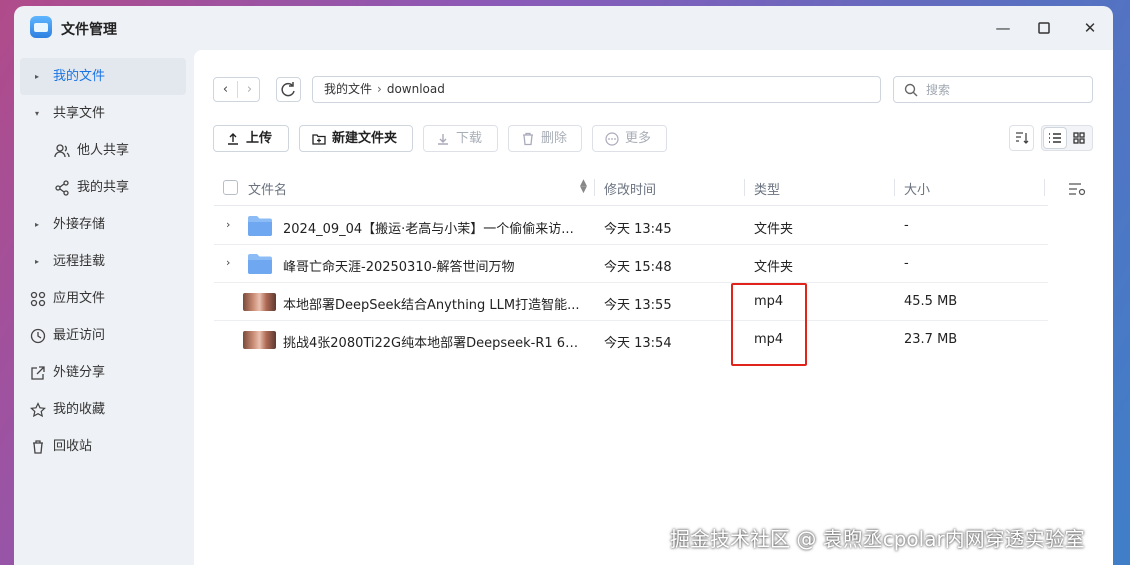  Describe the element at coordinates (1067, 138) in the screenshot. I see `view-switcher` at that location.